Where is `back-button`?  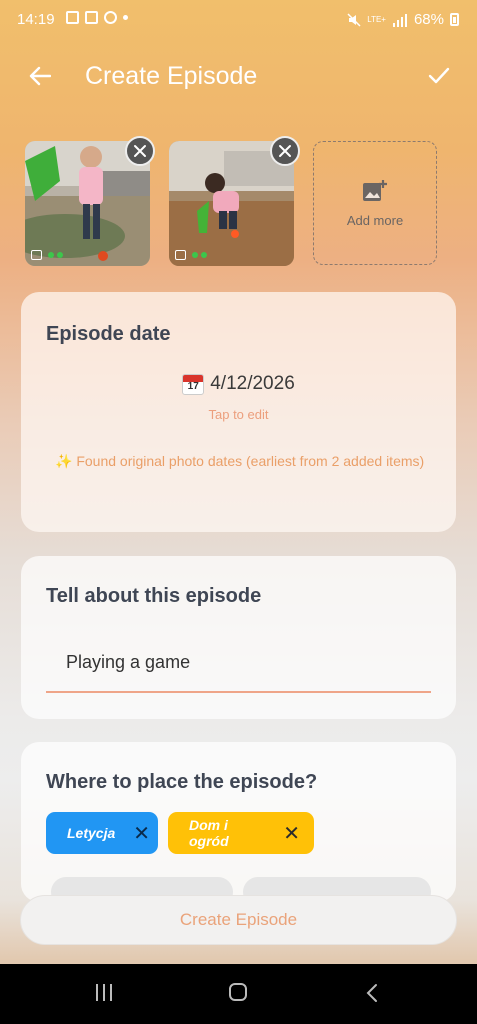 back-button is located at coordinates (40, 76).